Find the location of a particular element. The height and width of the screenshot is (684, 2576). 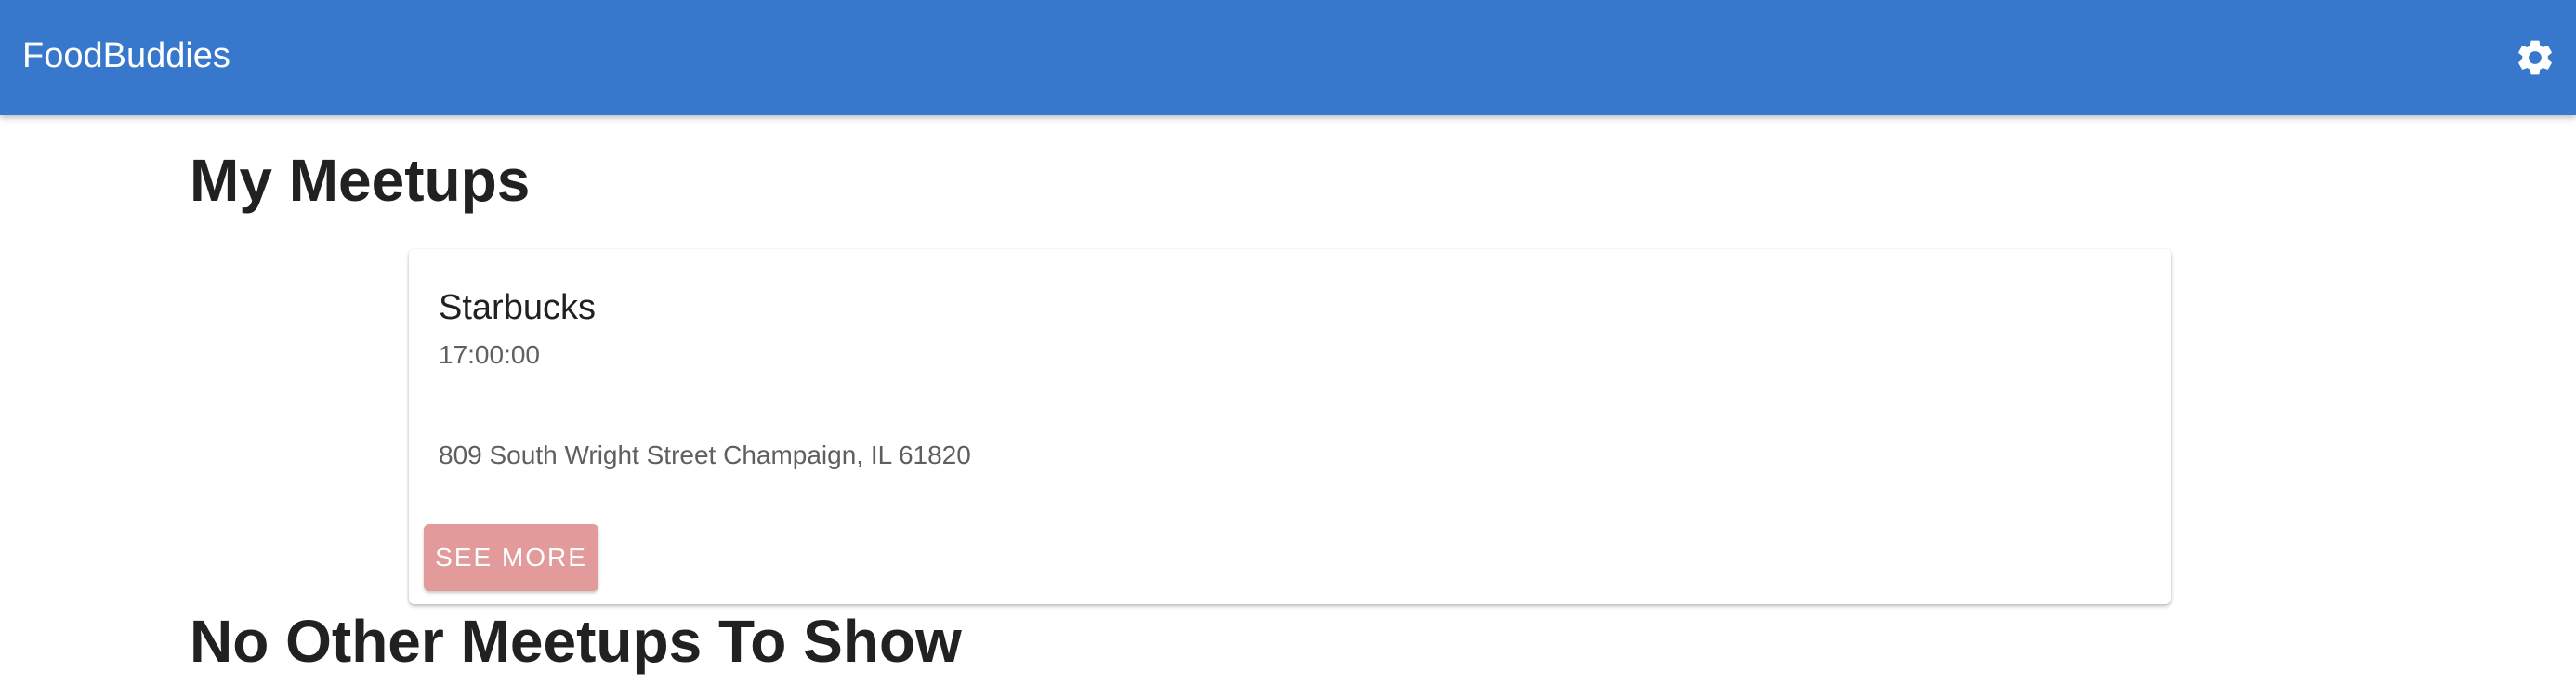

app-title: FoodBuddies is located at coordinates (126, 55).